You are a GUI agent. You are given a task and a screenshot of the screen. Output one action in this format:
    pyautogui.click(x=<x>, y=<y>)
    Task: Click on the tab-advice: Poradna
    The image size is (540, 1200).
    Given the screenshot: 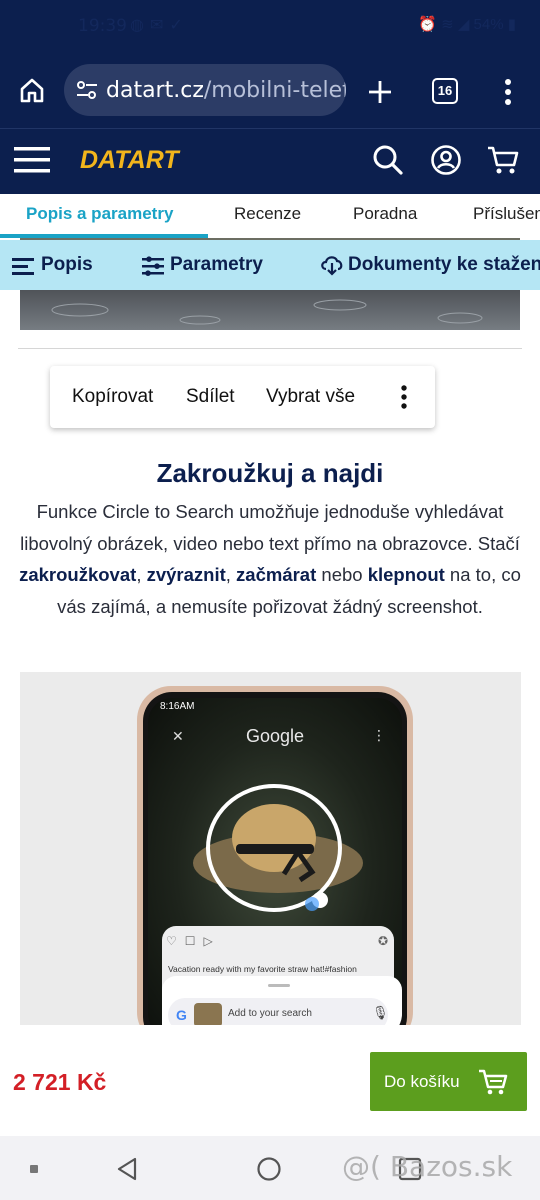 What is the action you would take?
    pyautogui.click(x=385, y=214)
    